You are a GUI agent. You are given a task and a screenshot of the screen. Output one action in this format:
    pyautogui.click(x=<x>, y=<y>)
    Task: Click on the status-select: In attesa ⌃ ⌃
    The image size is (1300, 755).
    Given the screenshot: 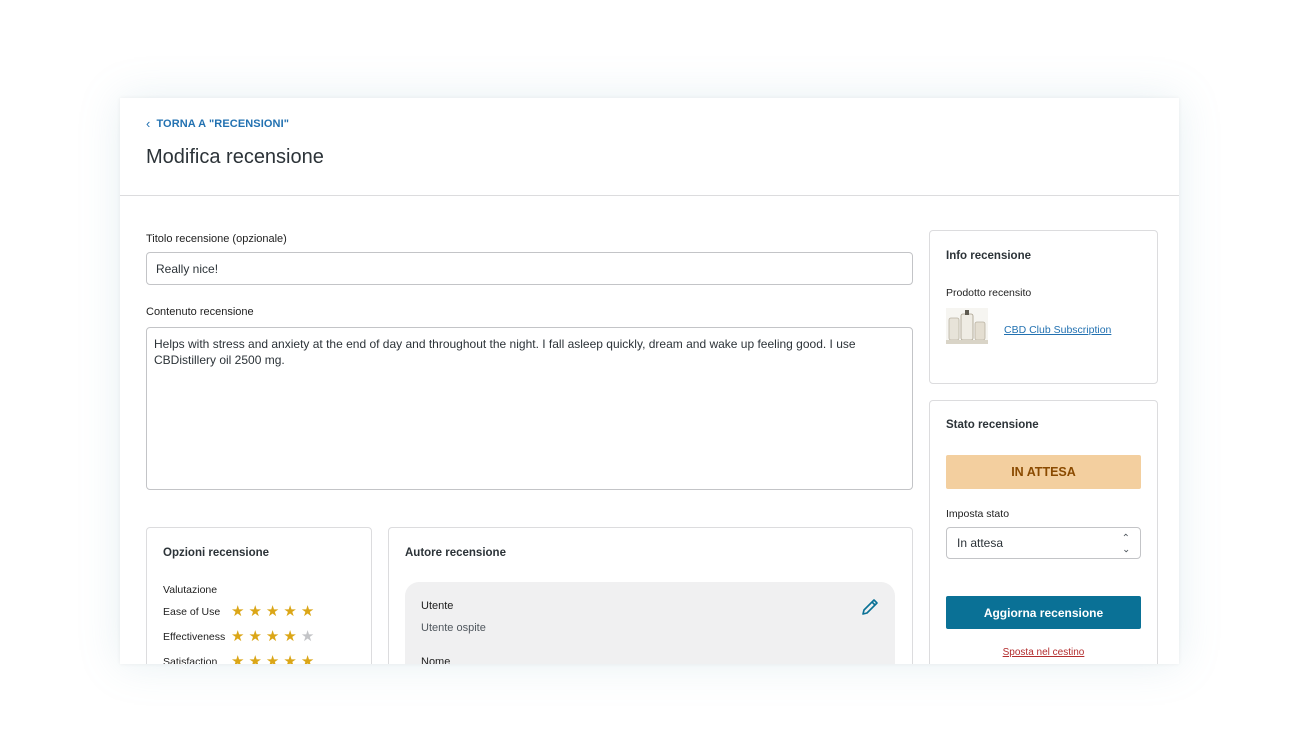 What is the action you would take?
    pyautogui.click(x=1043, y=543)
    